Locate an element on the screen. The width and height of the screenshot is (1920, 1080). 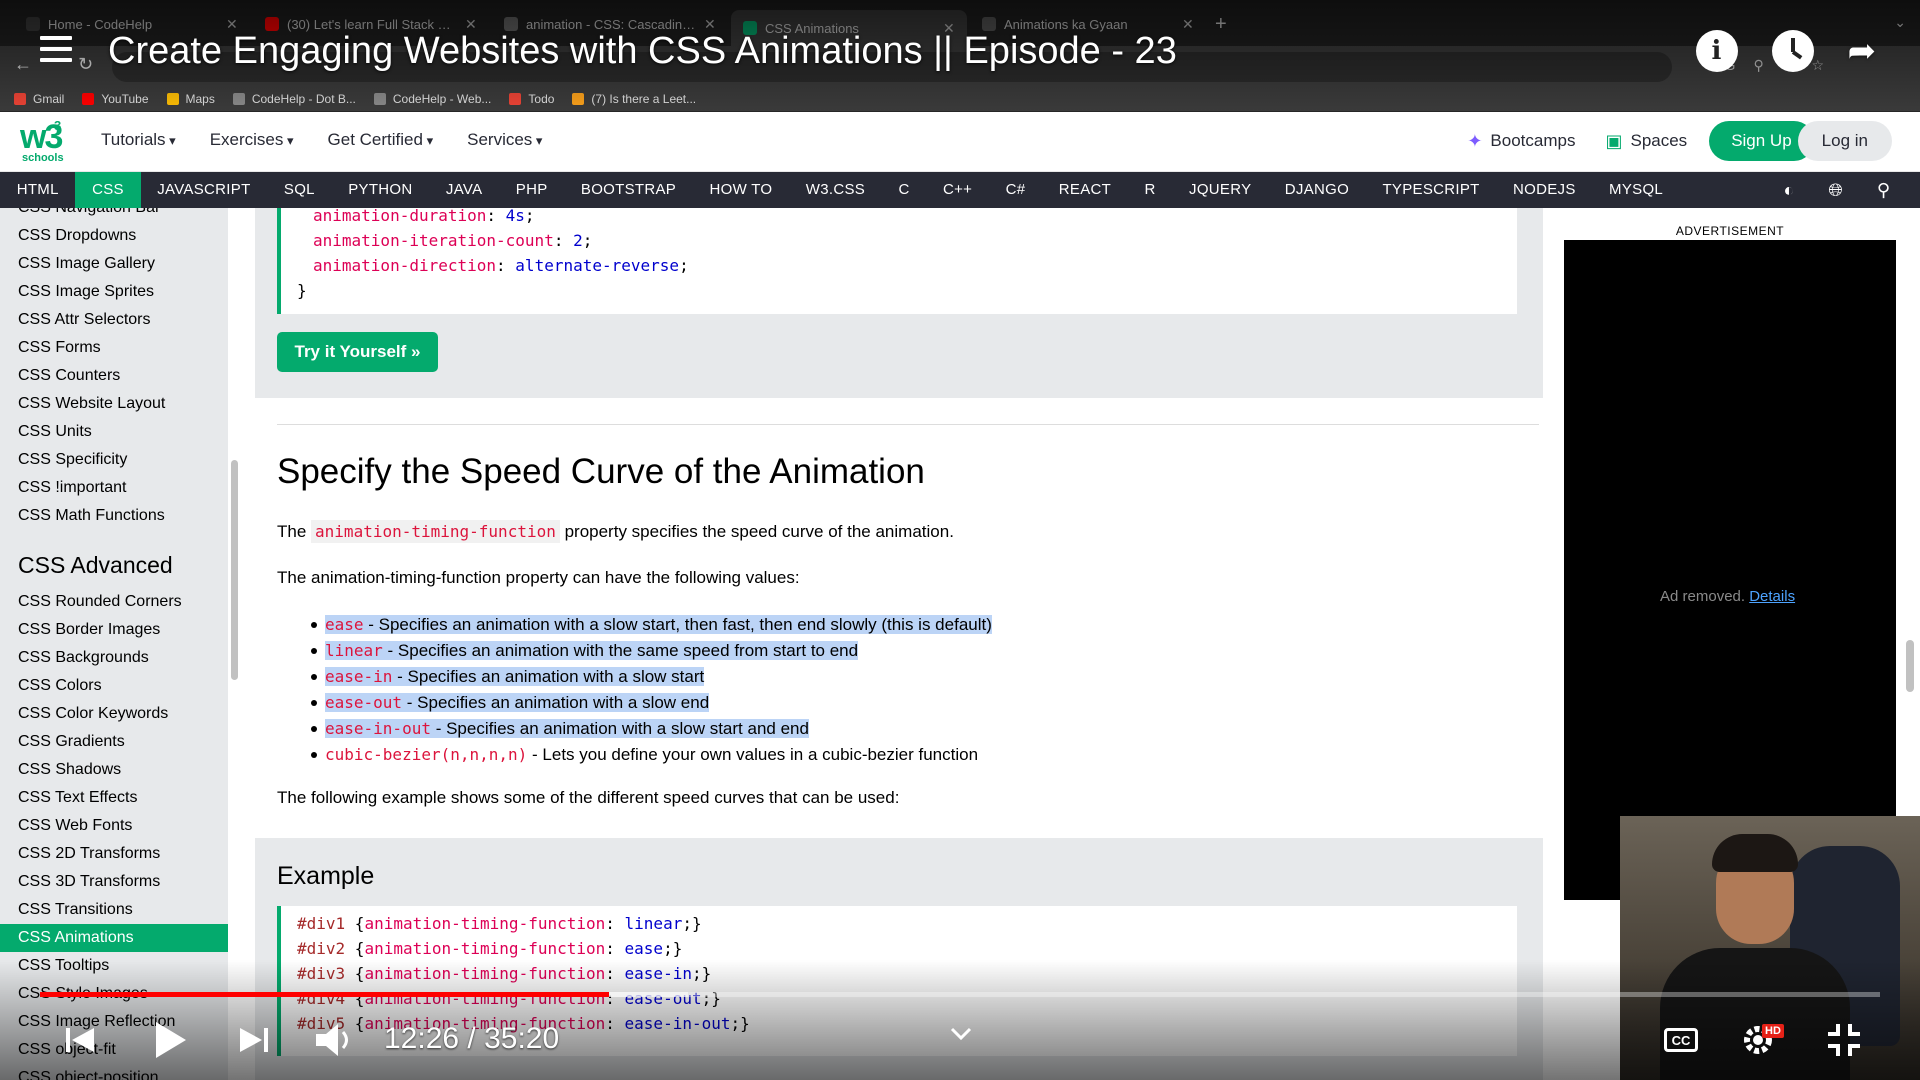
sidebar-item: CSS Image Gallery is located at coordinates (114, 264).